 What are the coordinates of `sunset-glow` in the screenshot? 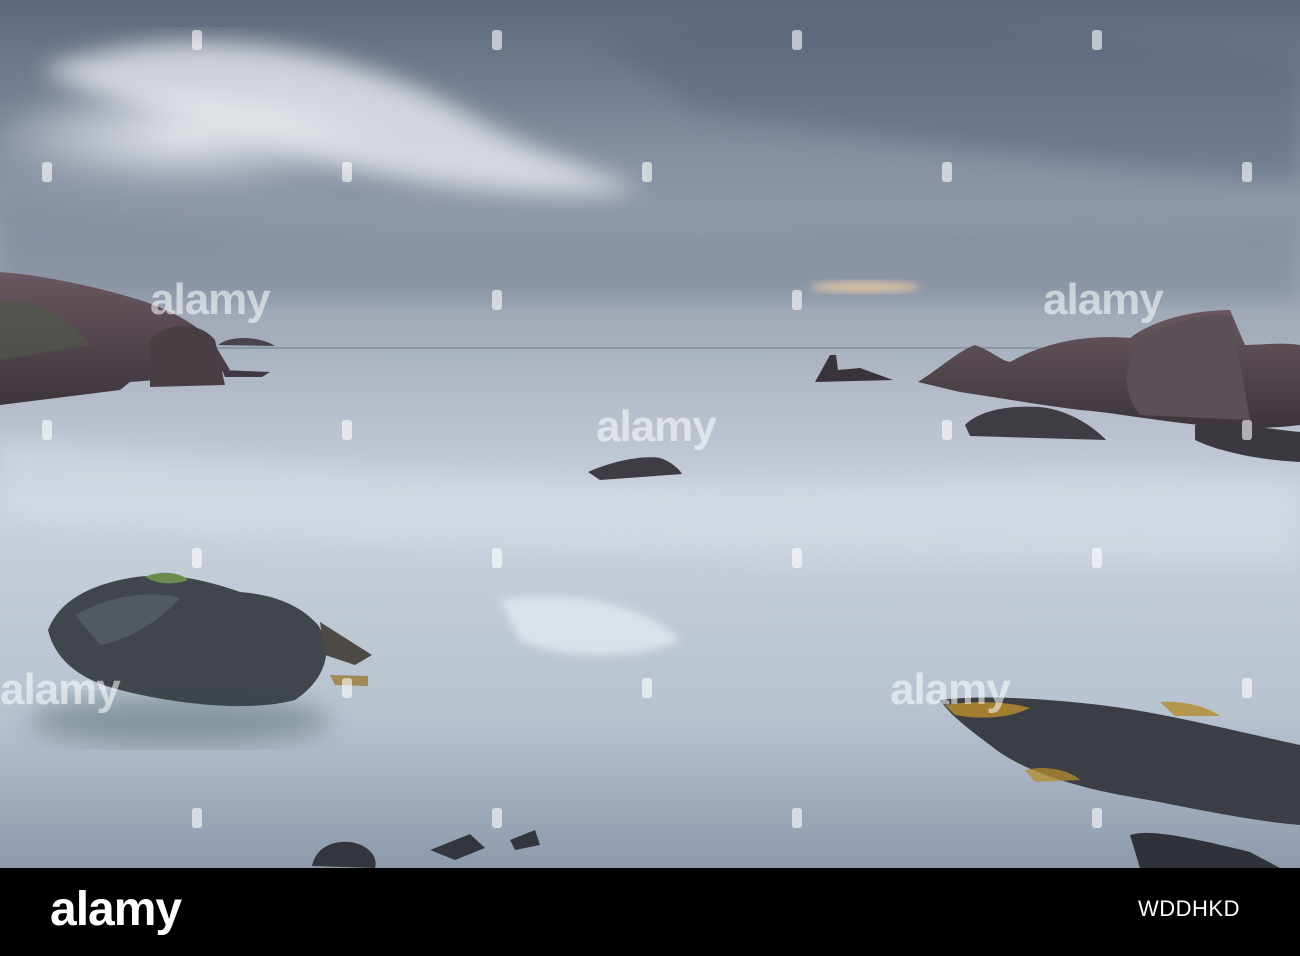 It's located at (865, 287).